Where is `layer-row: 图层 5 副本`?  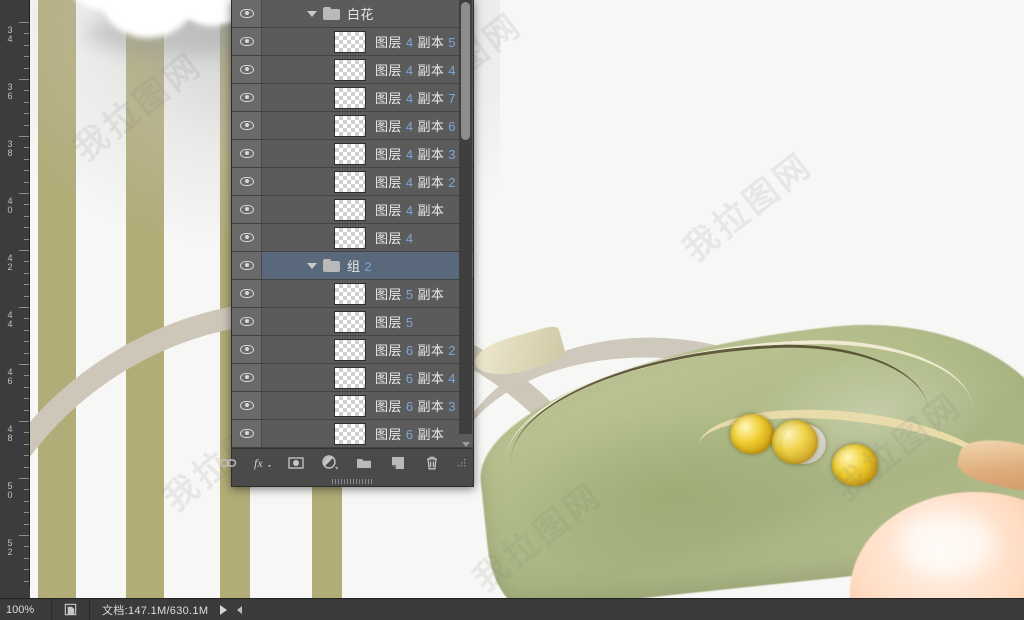 layer-row: 图层 5 副本 is located at coordinates (352, 294).